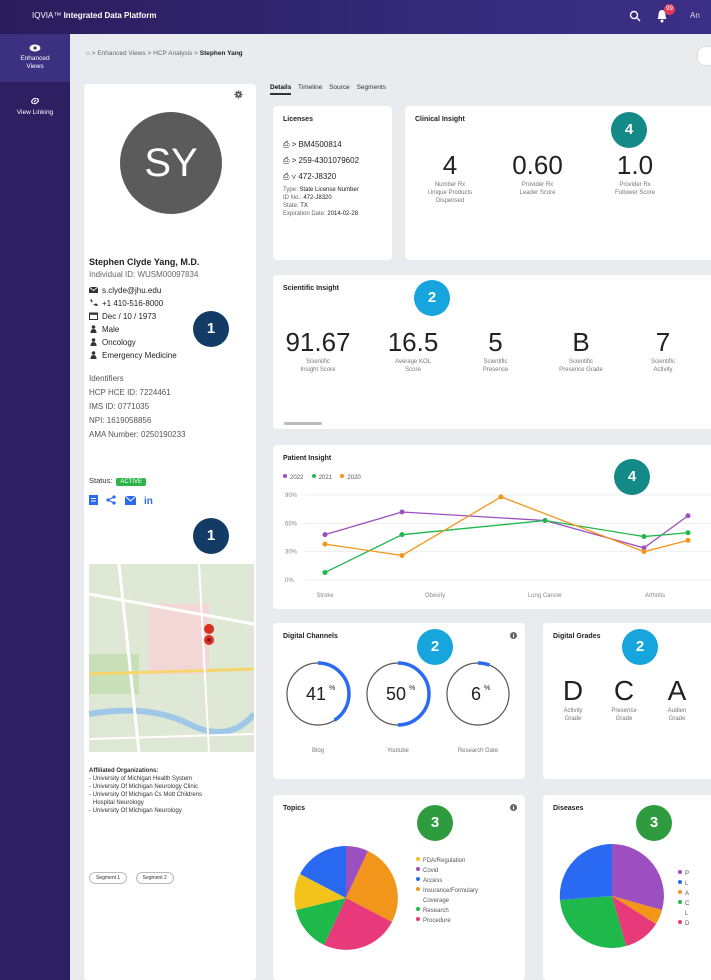  What do you see at coordinates (35, 48) in the screenshot?
I see `eye-icon` at bounding box center [35, 48].